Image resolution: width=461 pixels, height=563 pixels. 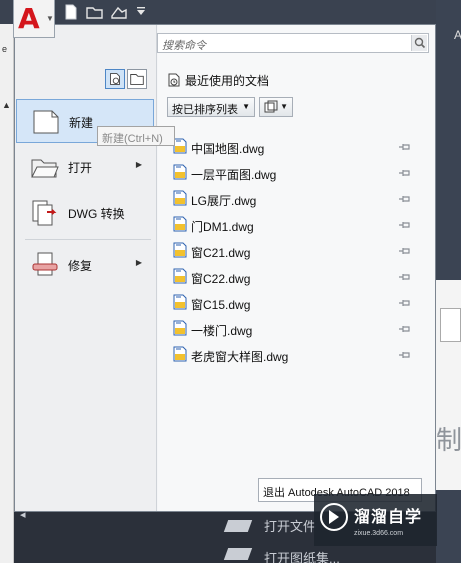 I want to click on background-box, so click(x=450, y=325).